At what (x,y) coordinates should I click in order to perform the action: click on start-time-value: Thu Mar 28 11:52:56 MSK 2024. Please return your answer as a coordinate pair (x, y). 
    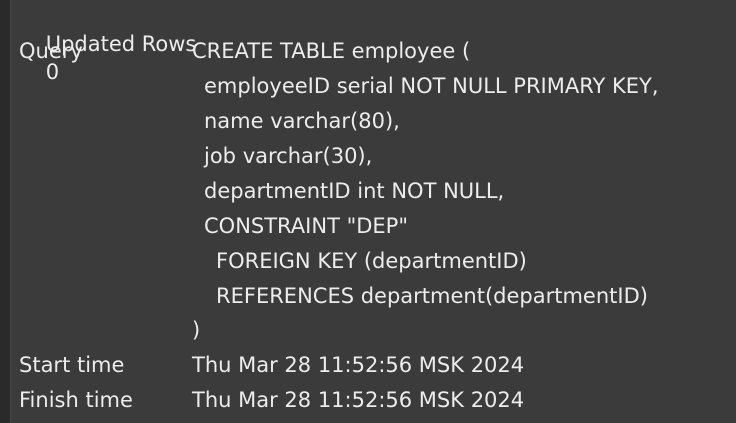
    Looking at the image, I should click on (358, 365).